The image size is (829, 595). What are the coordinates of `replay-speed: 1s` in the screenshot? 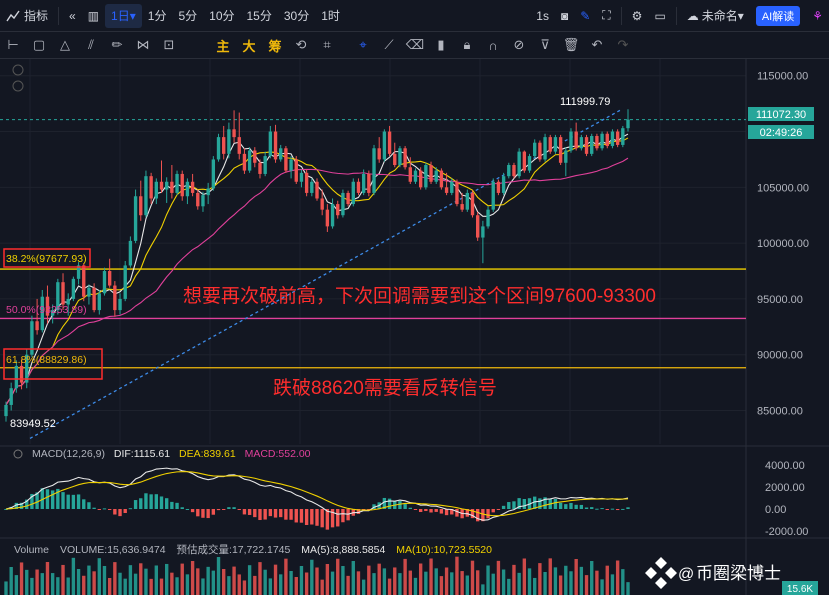 It's located at (542, 16).